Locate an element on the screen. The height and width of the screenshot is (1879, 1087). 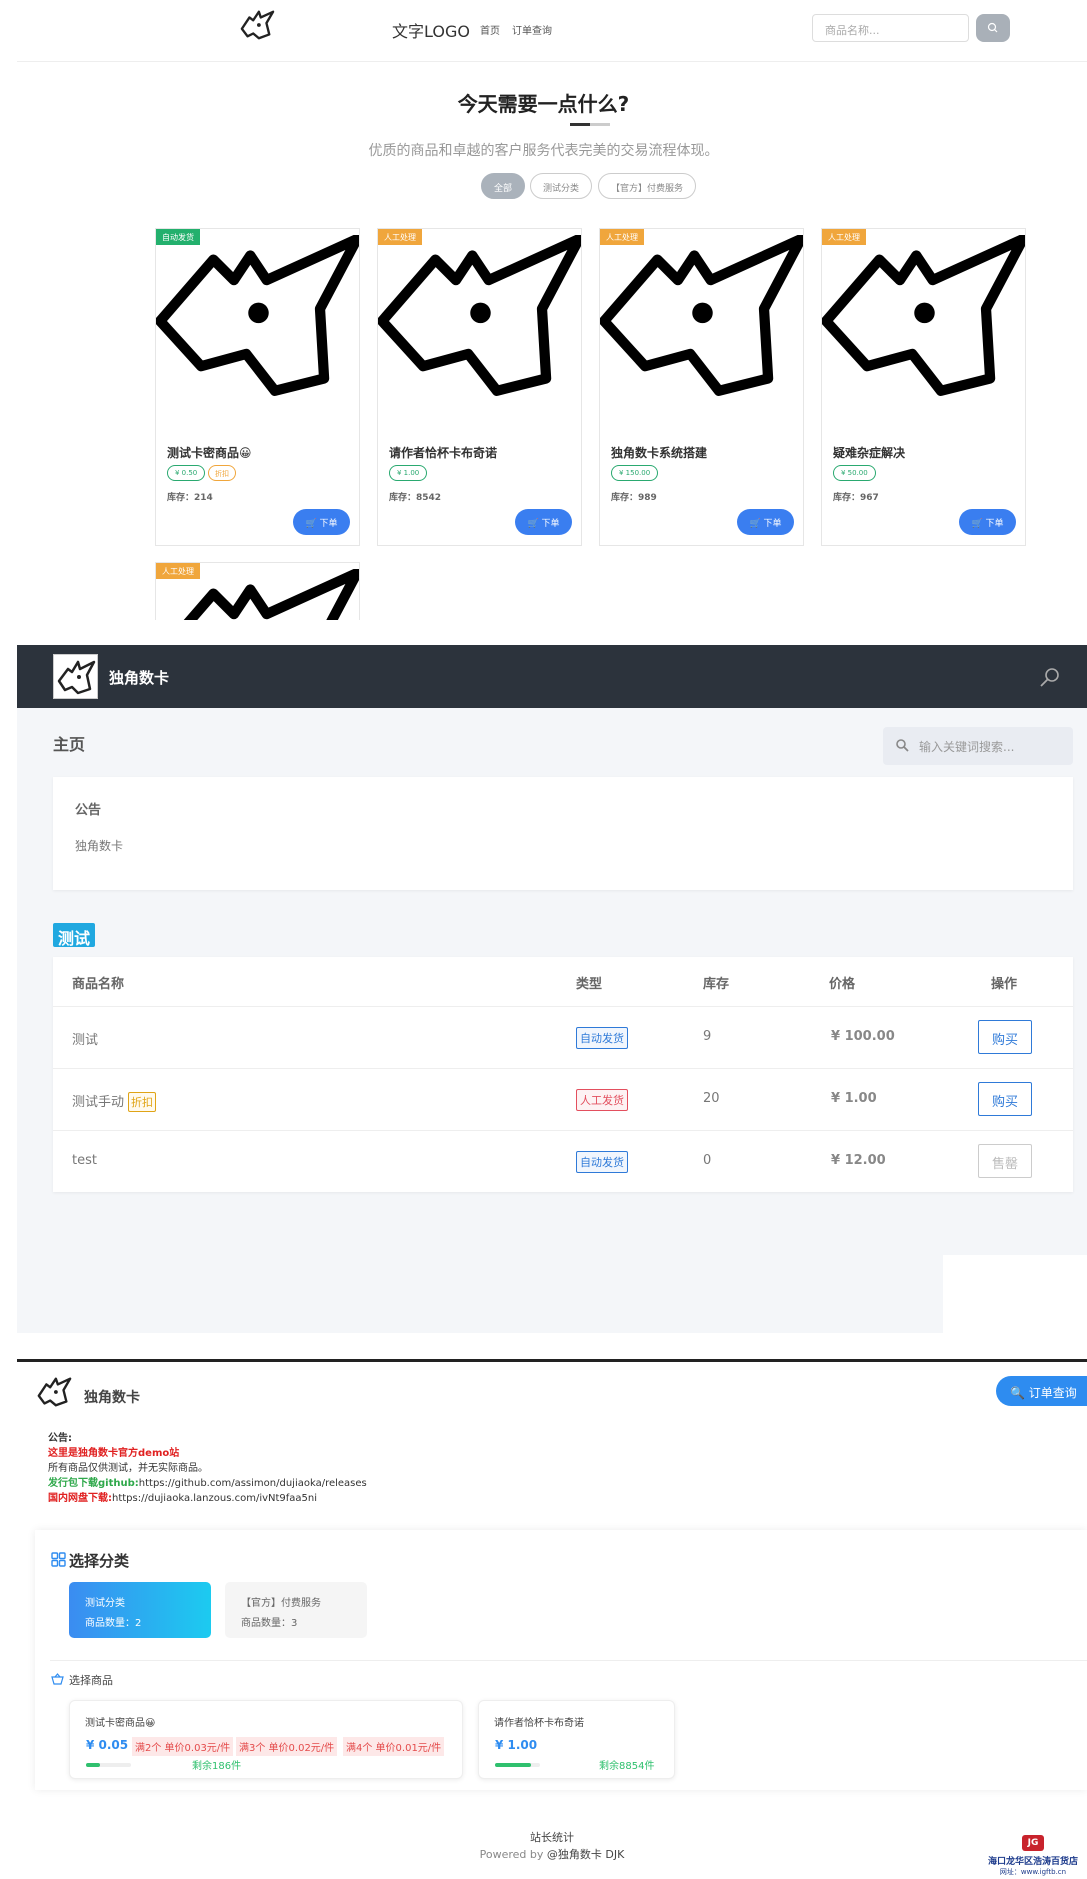
product-name: 测试 is located at coordinates (85, 1038).